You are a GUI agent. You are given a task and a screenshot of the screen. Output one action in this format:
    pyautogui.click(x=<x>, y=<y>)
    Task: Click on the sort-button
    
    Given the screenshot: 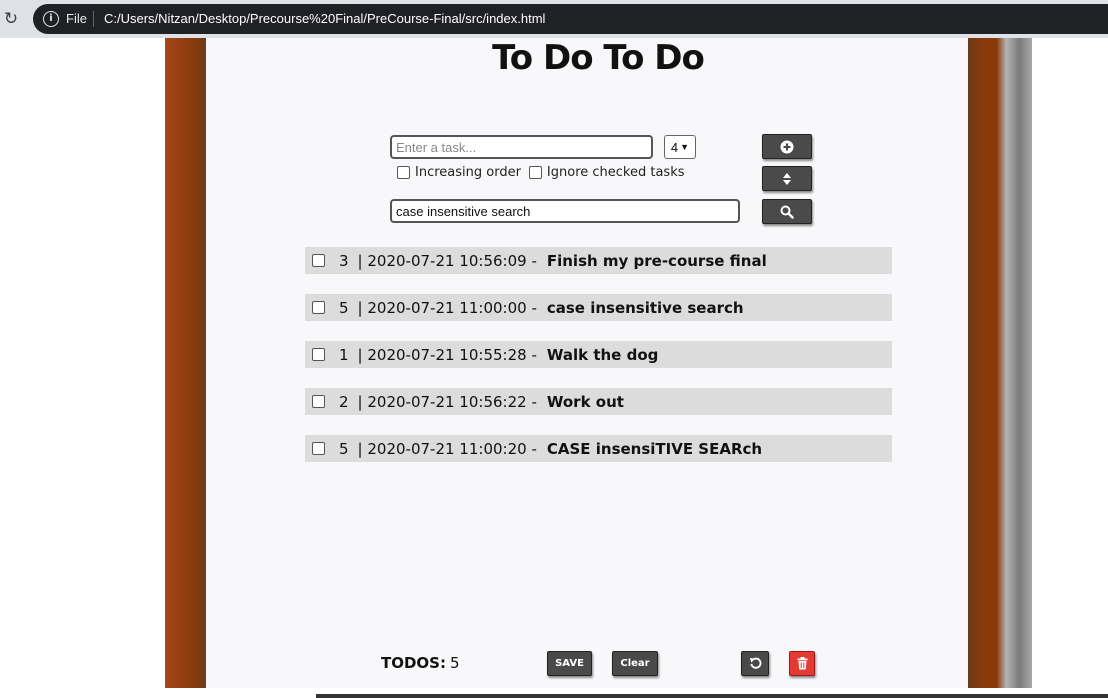 What is the action you would take?
    pyautogui.click(x=787, y=178)
    